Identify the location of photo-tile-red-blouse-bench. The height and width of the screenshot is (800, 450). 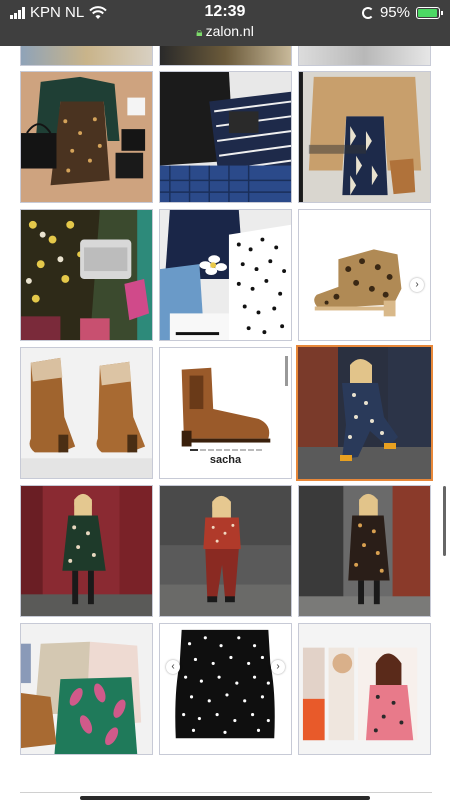
(225, 551).